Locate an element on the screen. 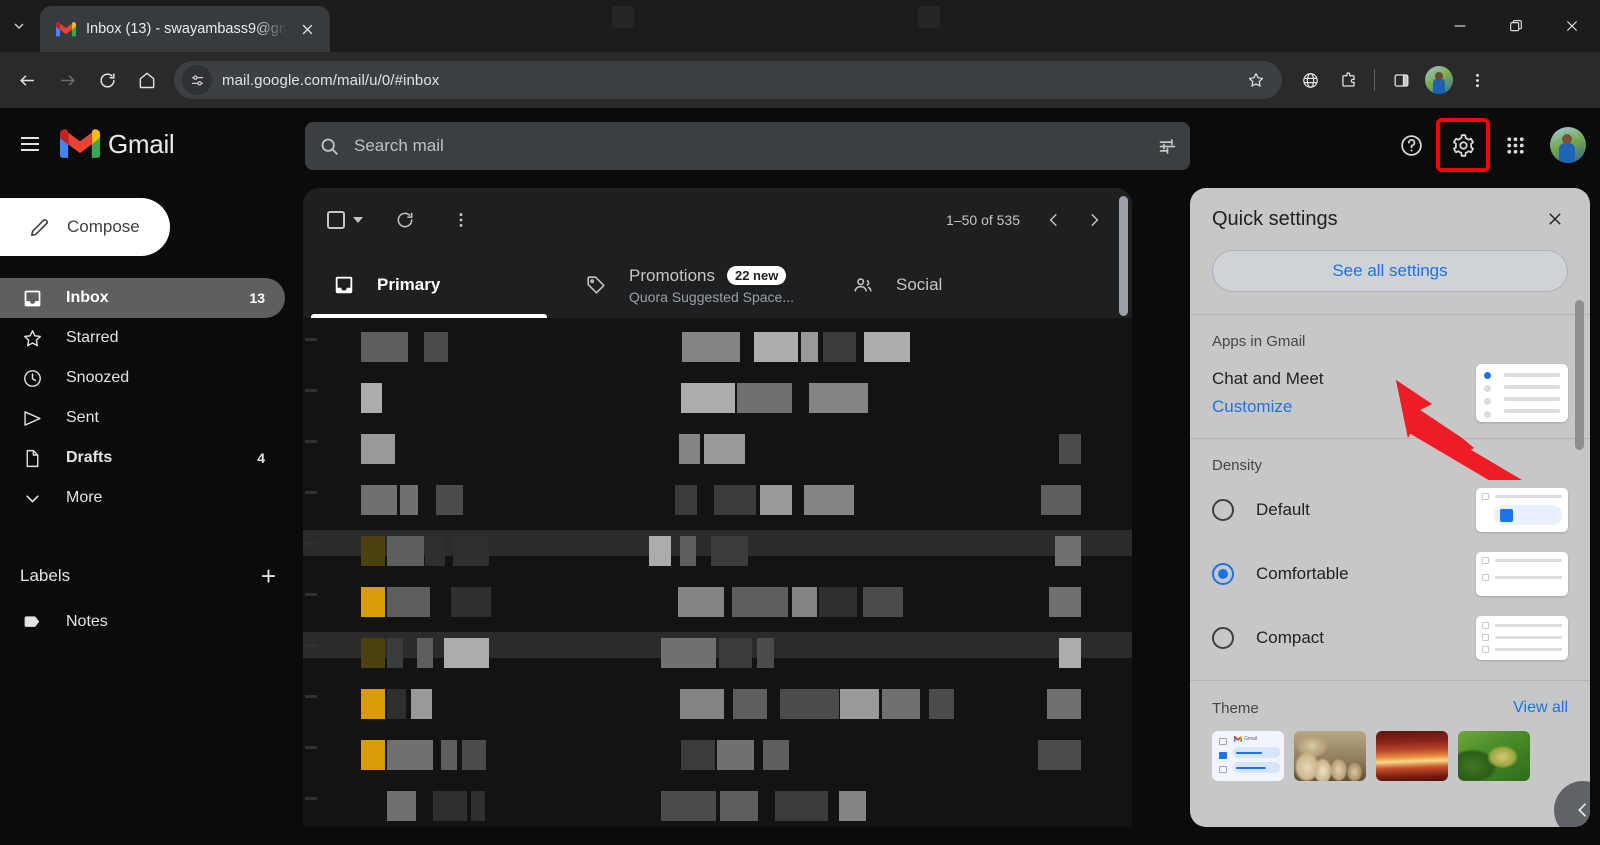  globe-icon is located at coordinates (1310, 80).